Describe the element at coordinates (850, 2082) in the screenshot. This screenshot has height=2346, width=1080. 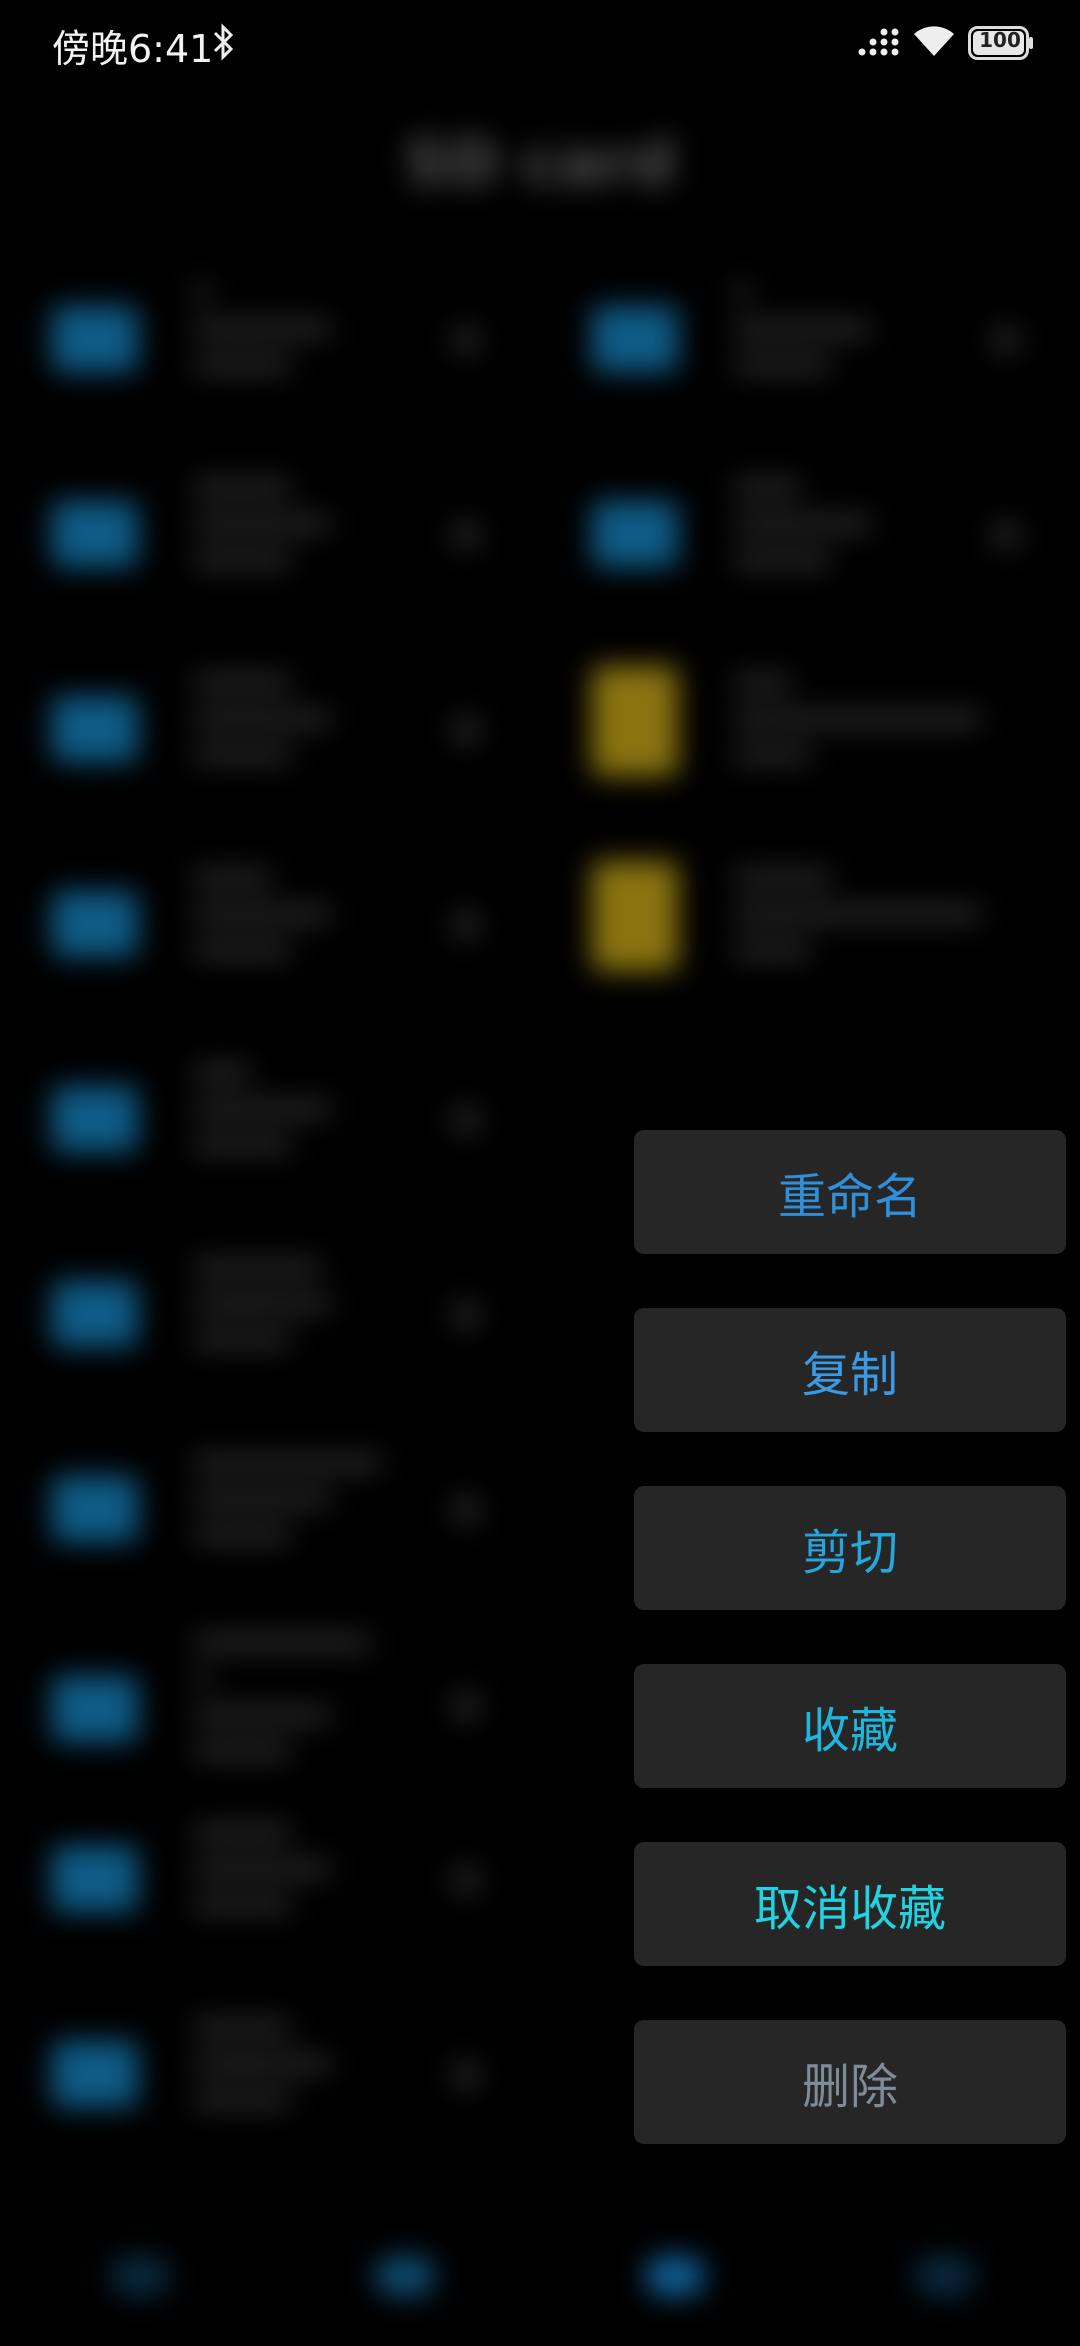
I see `delete-button: 删除` at that location.